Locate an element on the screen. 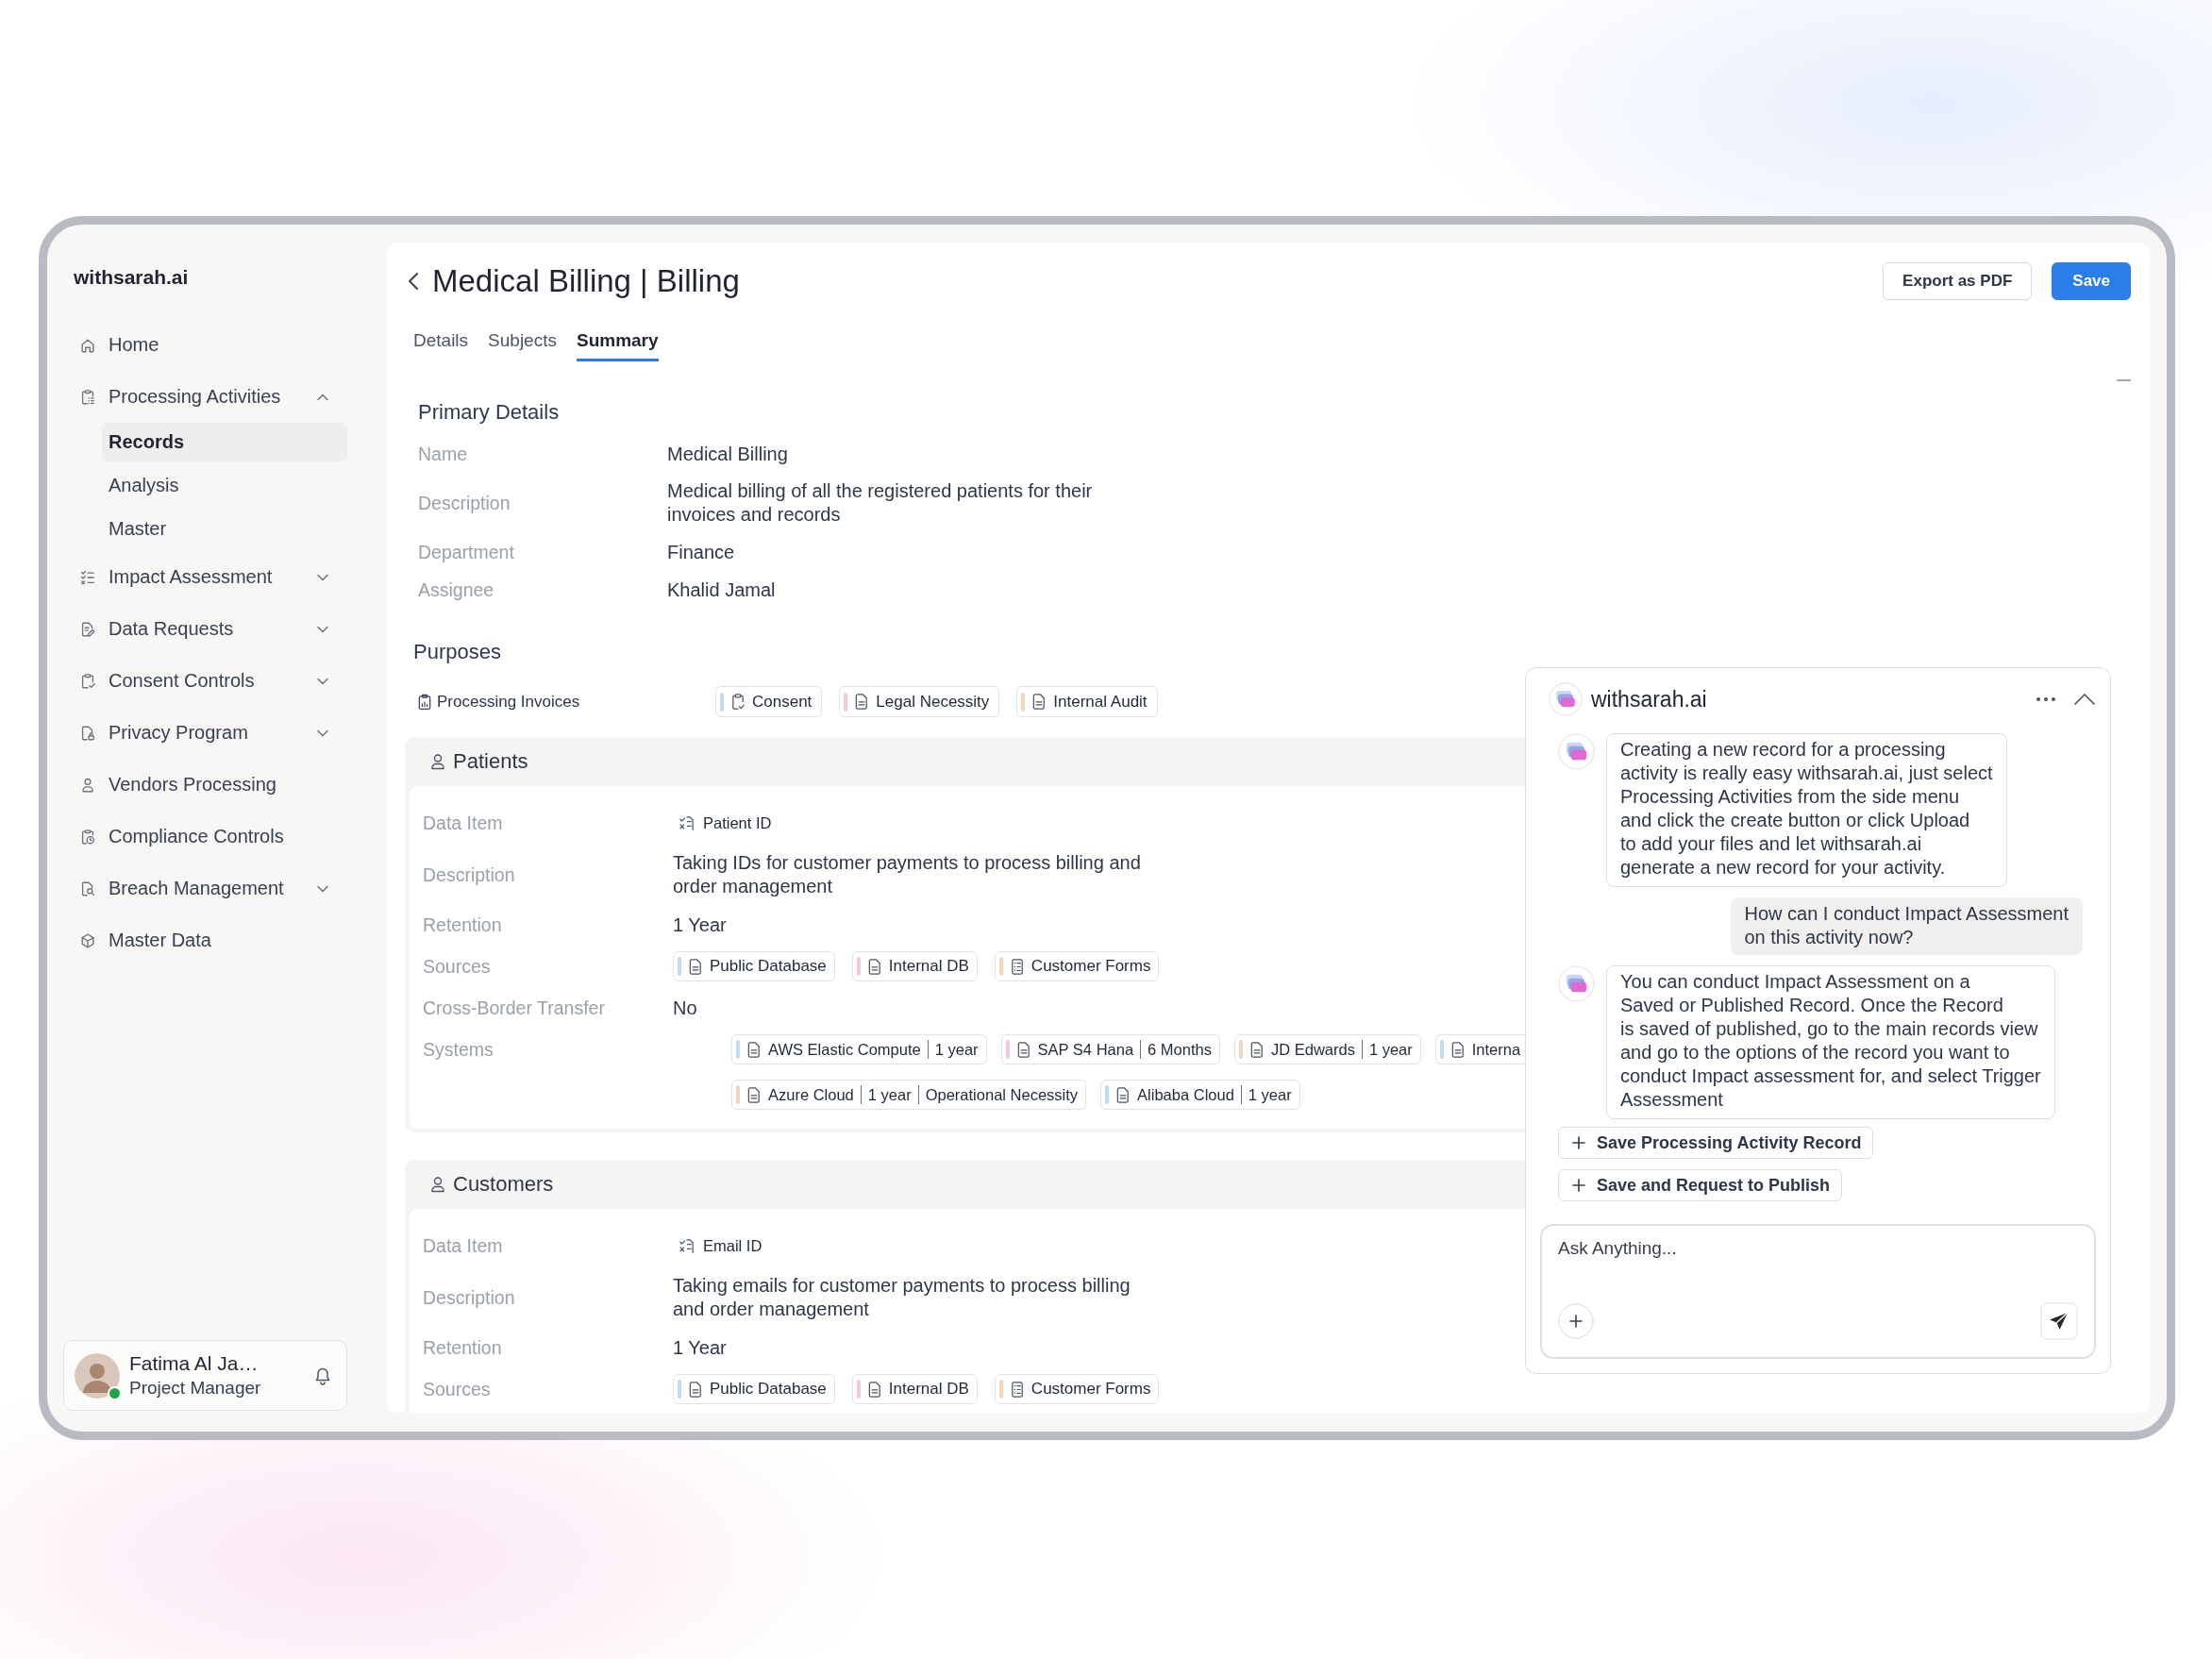 This screenshot has height=1659, width=2212. field-value: Taking IDs for customer payments to process billing and order management is located at coordinates (908, 874).